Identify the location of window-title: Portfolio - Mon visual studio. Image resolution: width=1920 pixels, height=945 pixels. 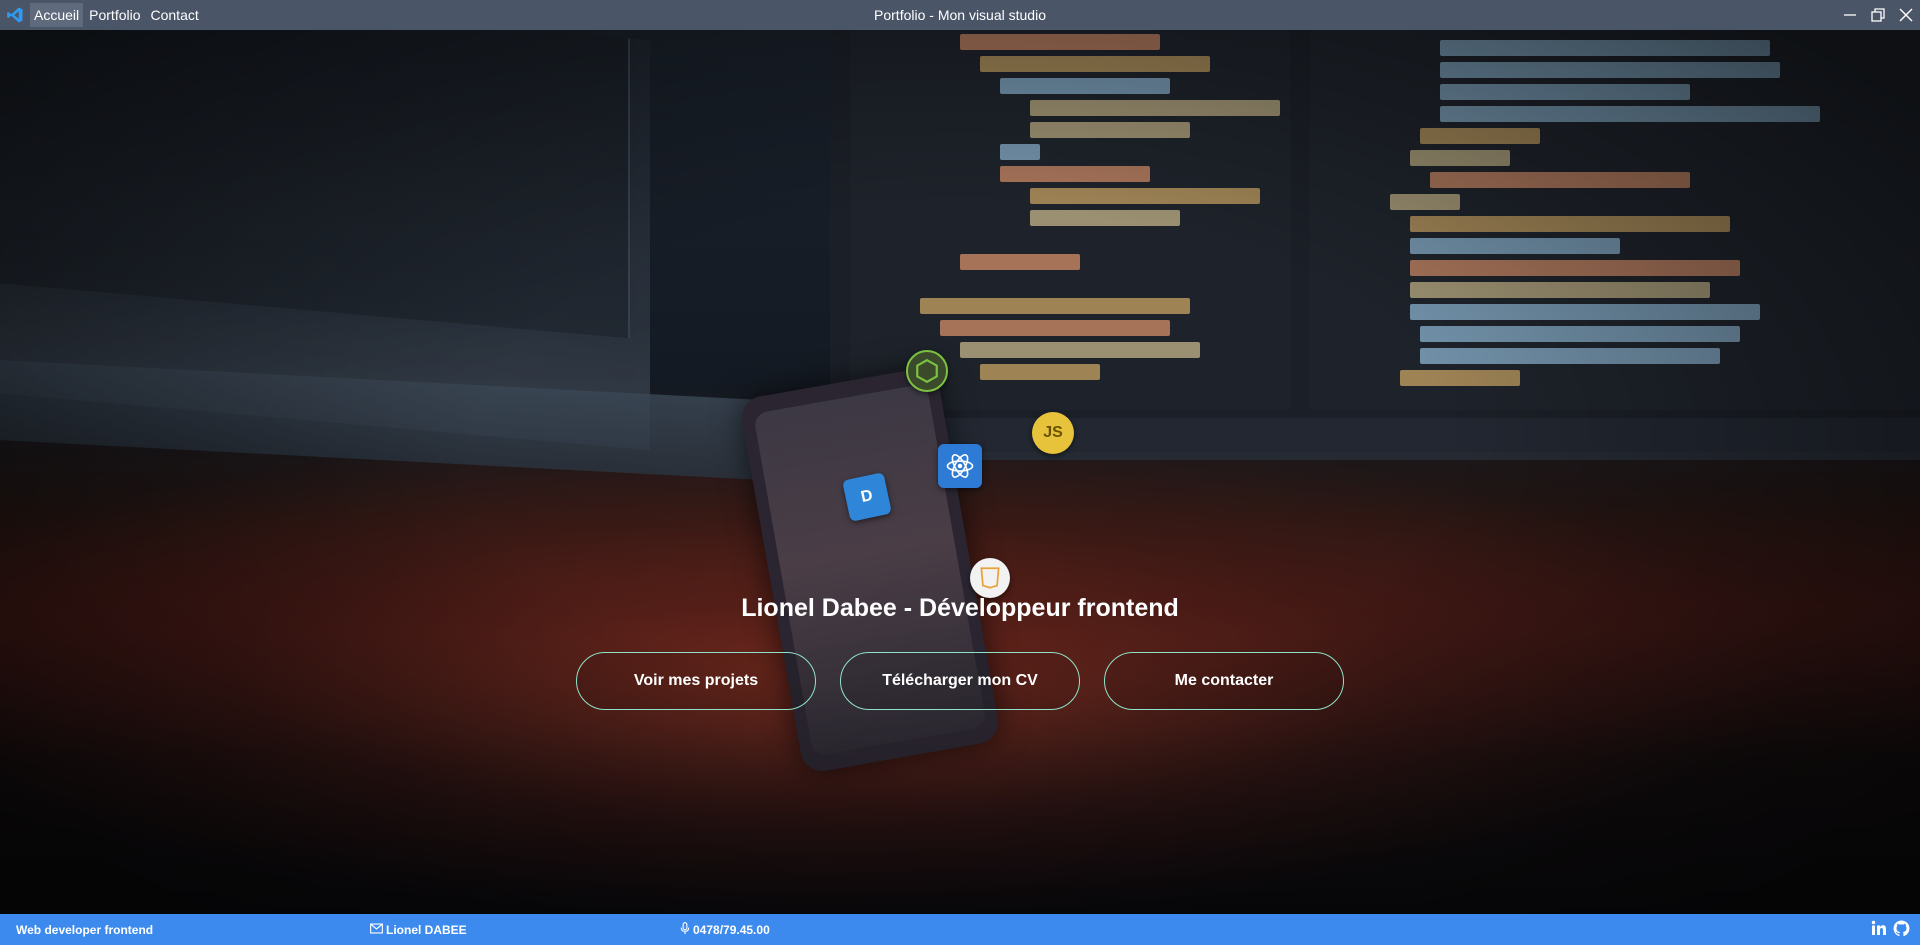
(960, 15).